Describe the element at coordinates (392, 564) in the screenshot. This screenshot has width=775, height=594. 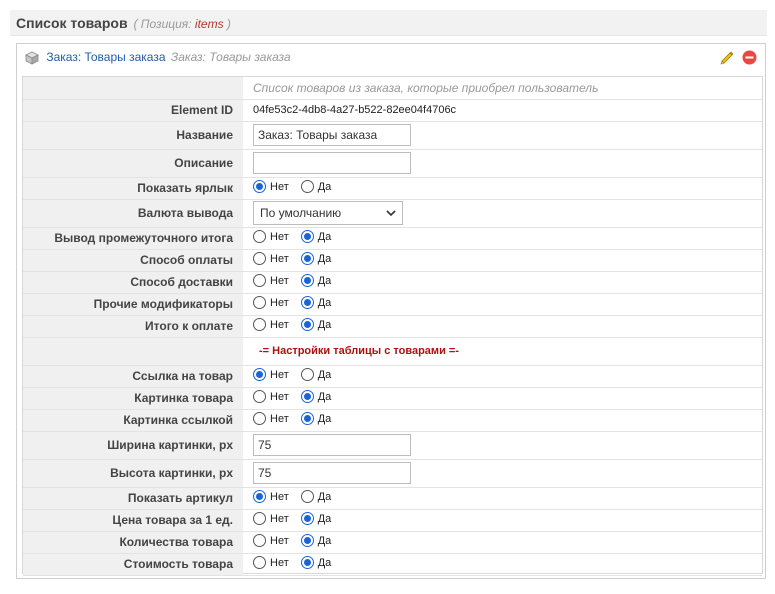
I see `radio-row: Стоимость товара Нет Да` at that location.